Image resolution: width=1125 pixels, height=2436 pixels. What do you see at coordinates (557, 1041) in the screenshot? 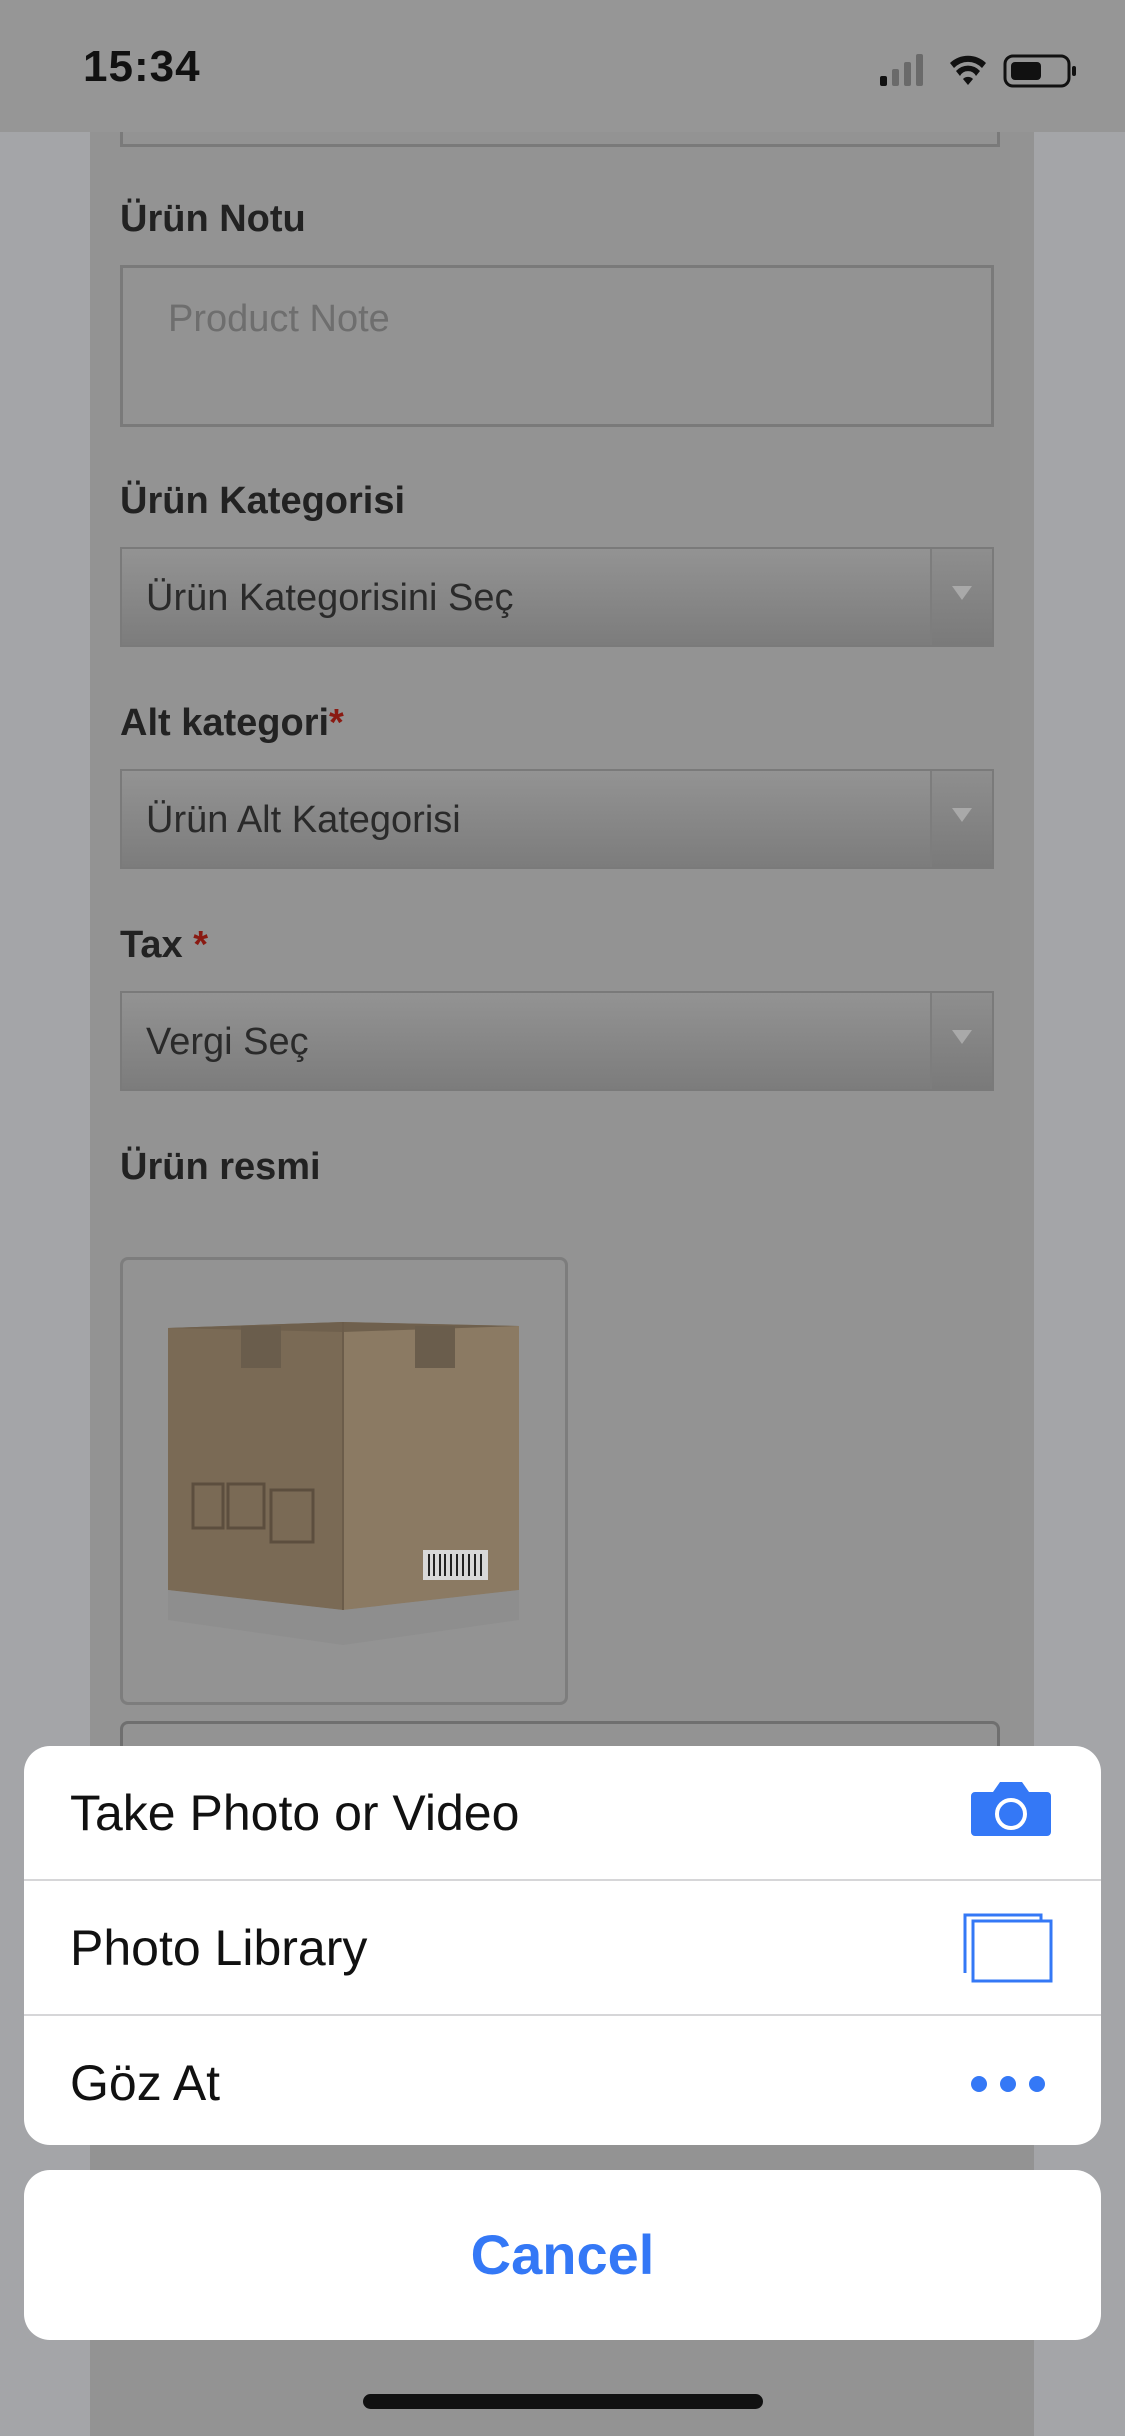
I see `tax-select: Vergi Seç` at bounding box center [557, 1041].